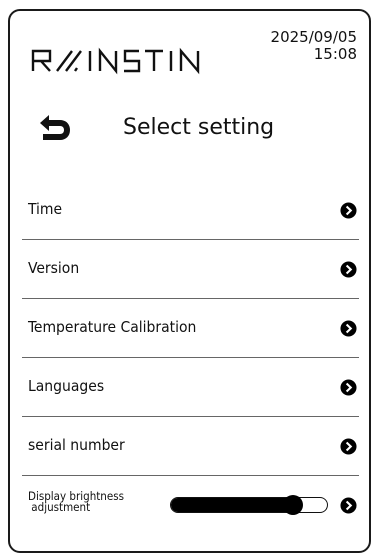 The width and height of the screenshot is (382, 559). I want to click on brightness-label: Display brightness adjustment, so click(98, 502).